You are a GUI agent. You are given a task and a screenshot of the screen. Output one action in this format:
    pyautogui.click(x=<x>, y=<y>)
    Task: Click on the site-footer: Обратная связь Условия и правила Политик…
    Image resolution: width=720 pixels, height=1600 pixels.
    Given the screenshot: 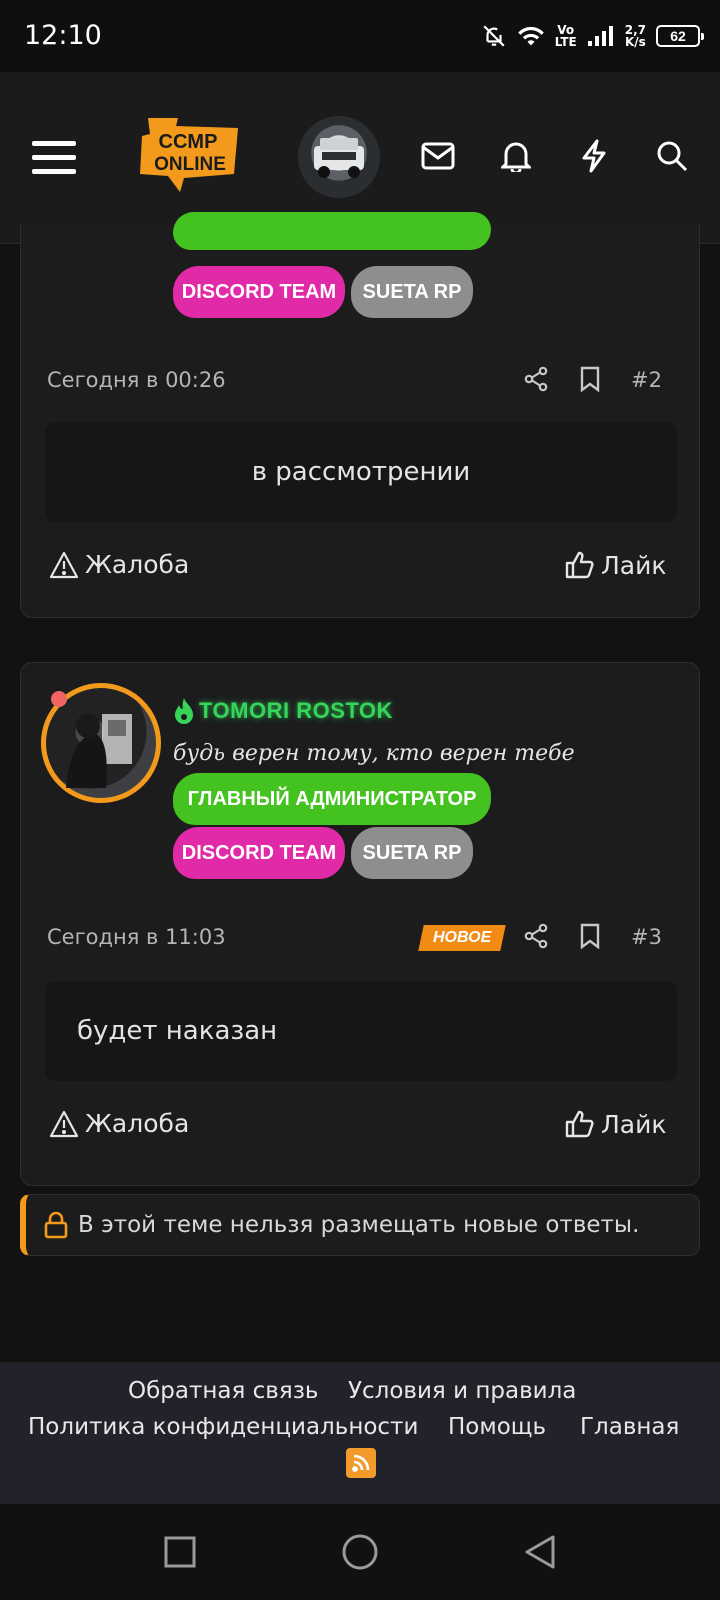 What is the action you would take?
    pyautogui.click(x=360, y=1433)
    